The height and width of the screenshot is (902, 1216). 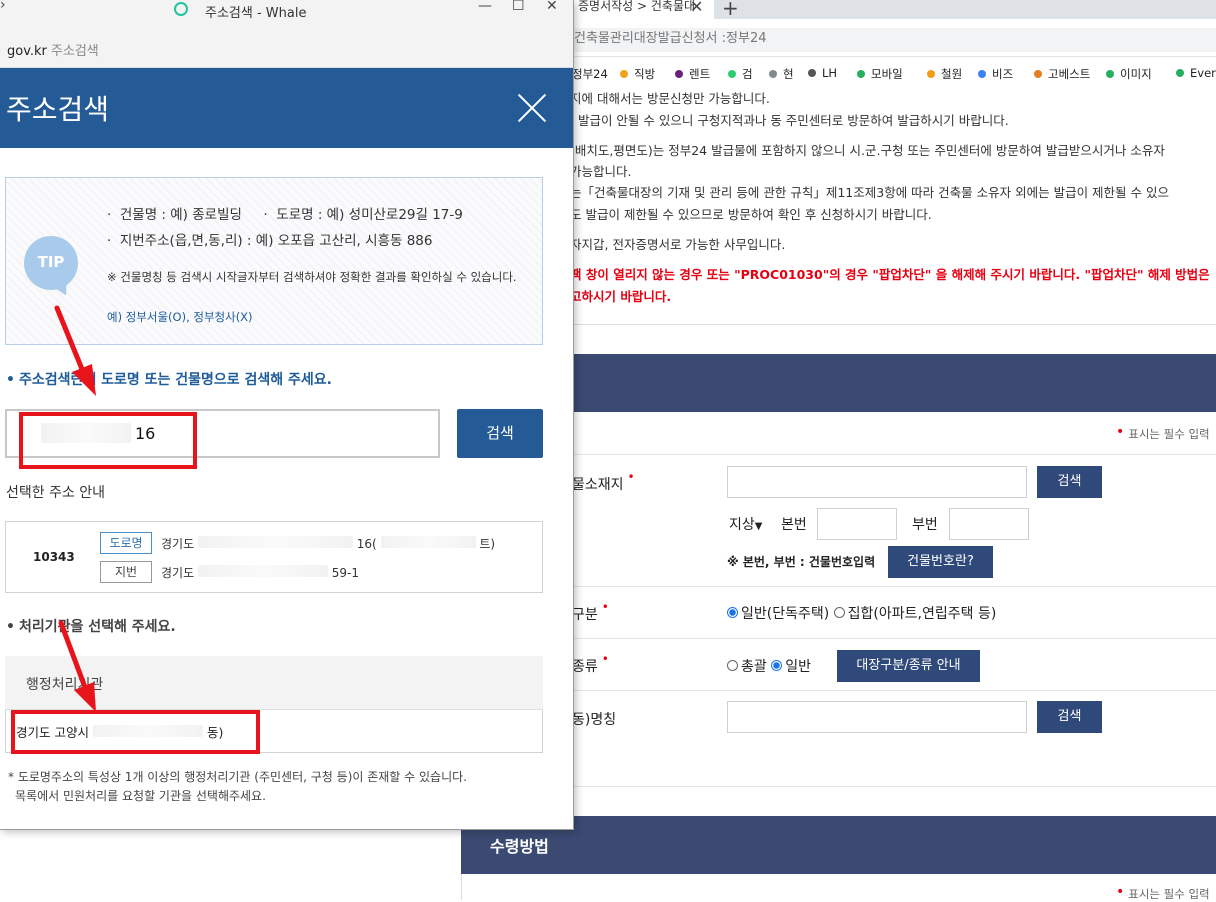 I want to click on bookmark-label: LH, so click(x=830, y=73).